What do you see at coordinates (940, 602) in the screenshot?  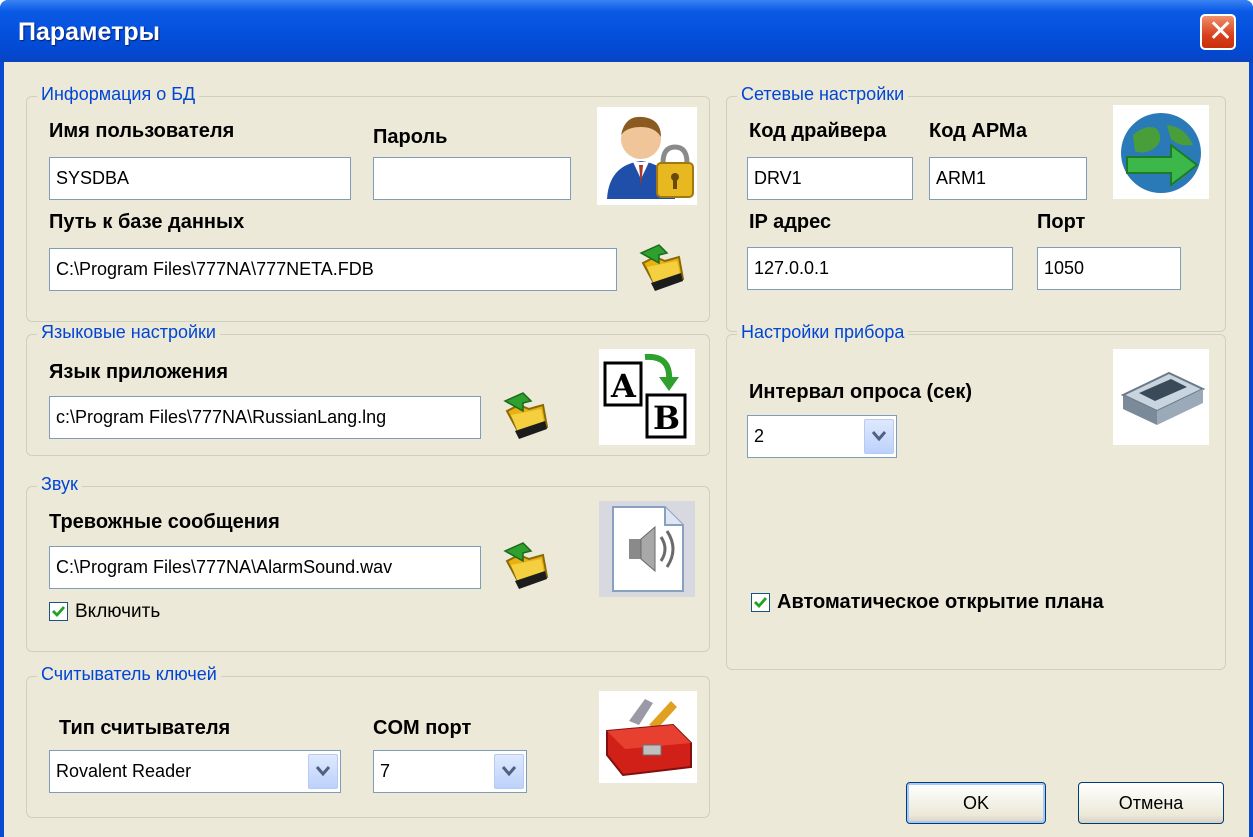 I see `auto-open-plan-label: Автоматическое открытие плана` at bounding box center [940, 602].